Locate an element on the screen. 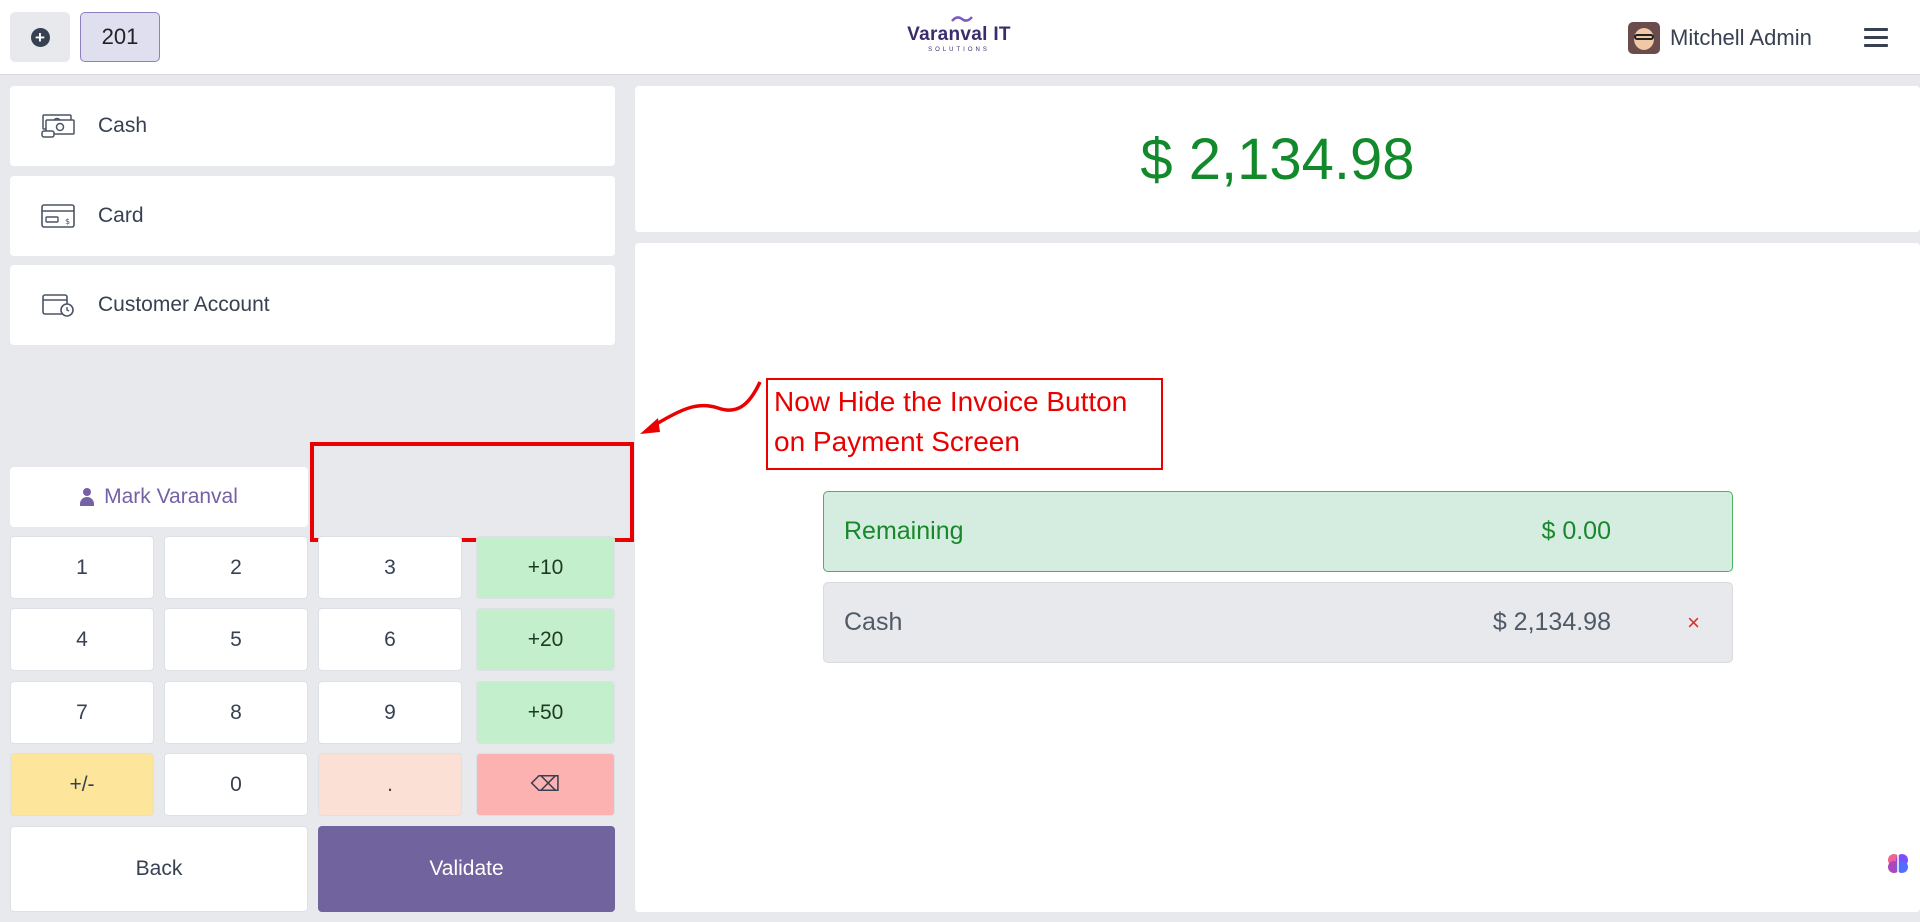 This screenshot has width=1920, height=922. logo-subtitle: SOLUTIONS is located at coordinates (959, 50).